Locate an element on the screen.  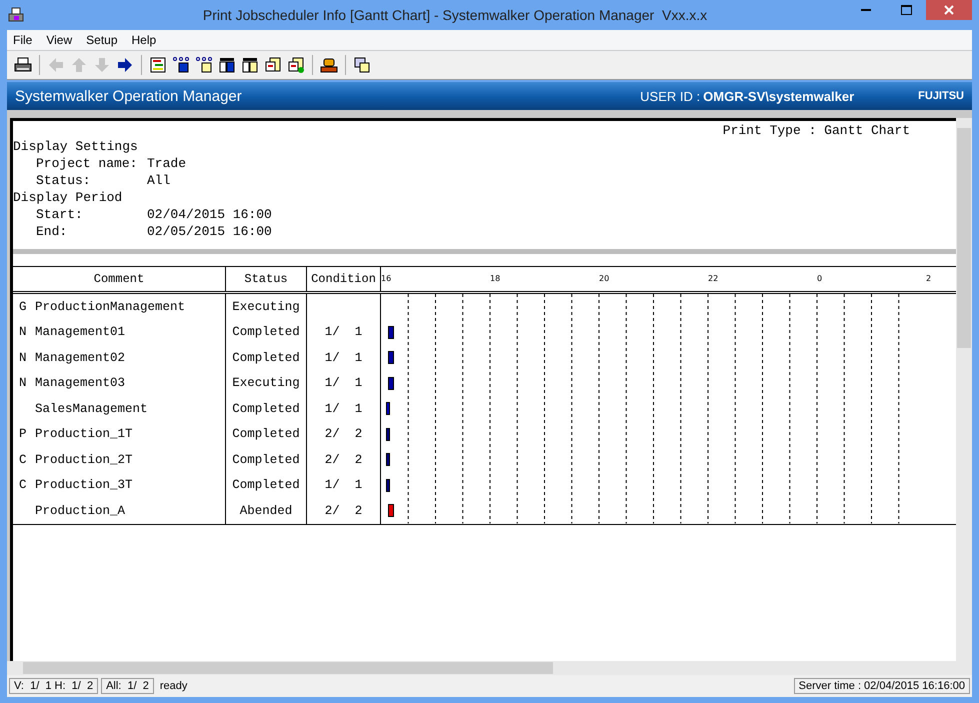
user-id: OMGR-SV\systemwalker is located at coordinates (778, 96).